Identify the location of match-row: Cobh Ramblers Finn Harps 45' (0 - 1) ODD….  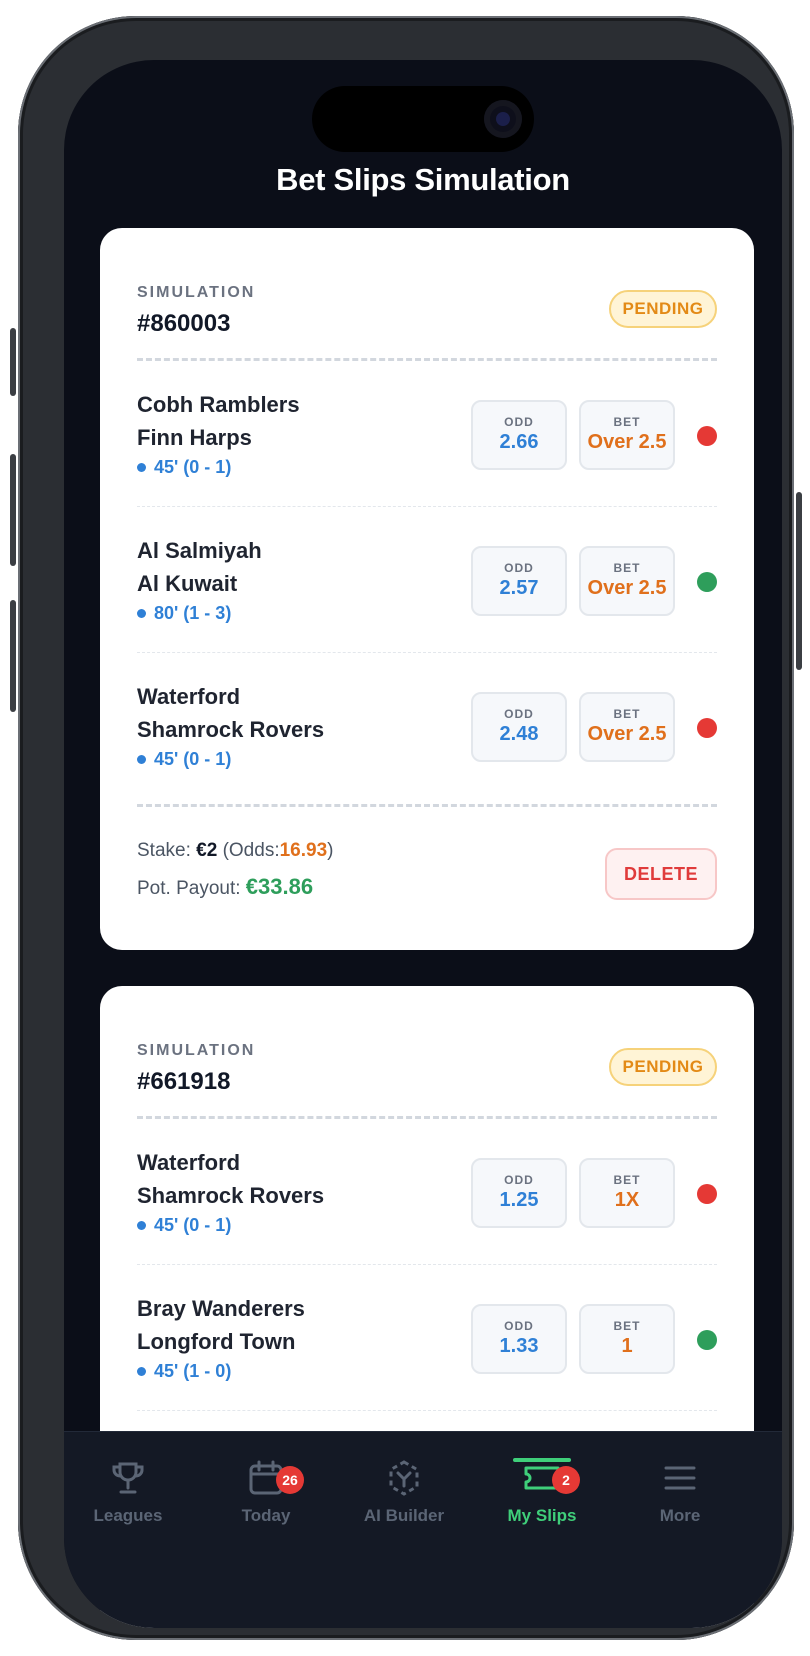
(427, 438).